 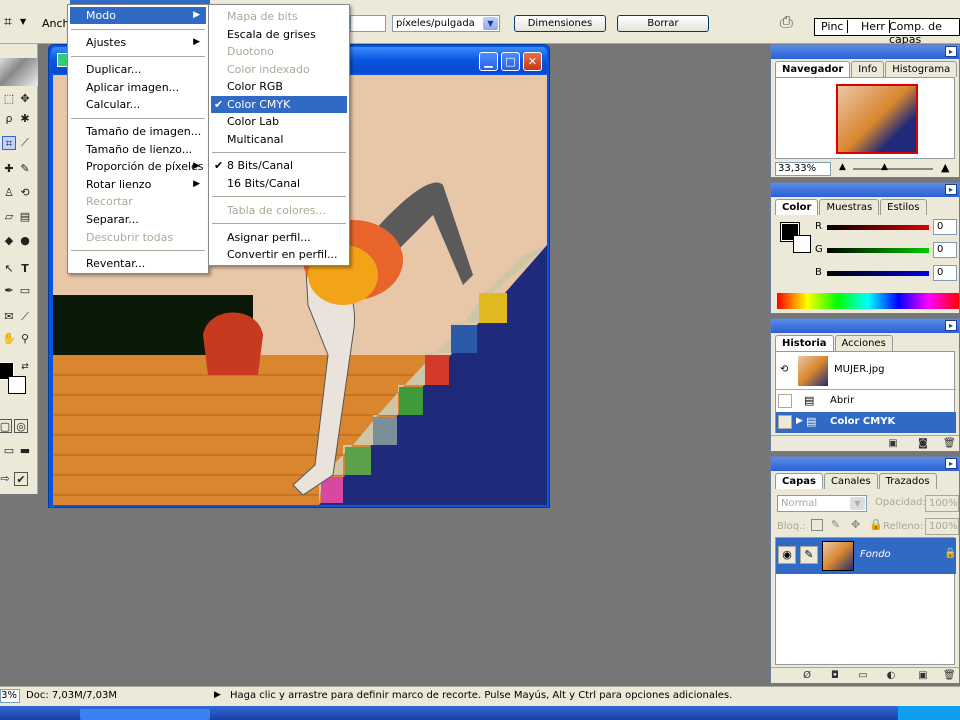 What do you see at coordinates (878, 250) in the screenshot?
I see `green-channel-slider` at bounding box center [878, 250].